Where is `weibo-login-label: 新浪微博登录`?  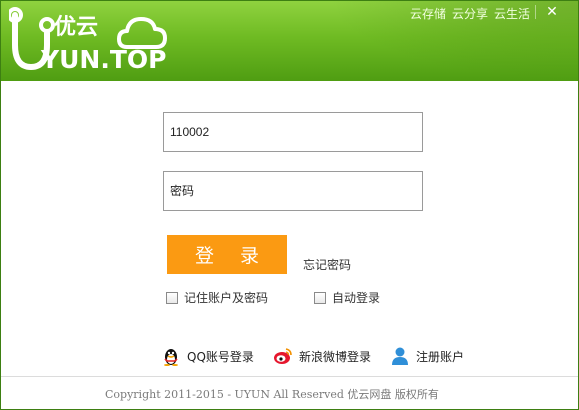 weibo-login-label: 新浪微博登录 is located at coordinates (335, 356).